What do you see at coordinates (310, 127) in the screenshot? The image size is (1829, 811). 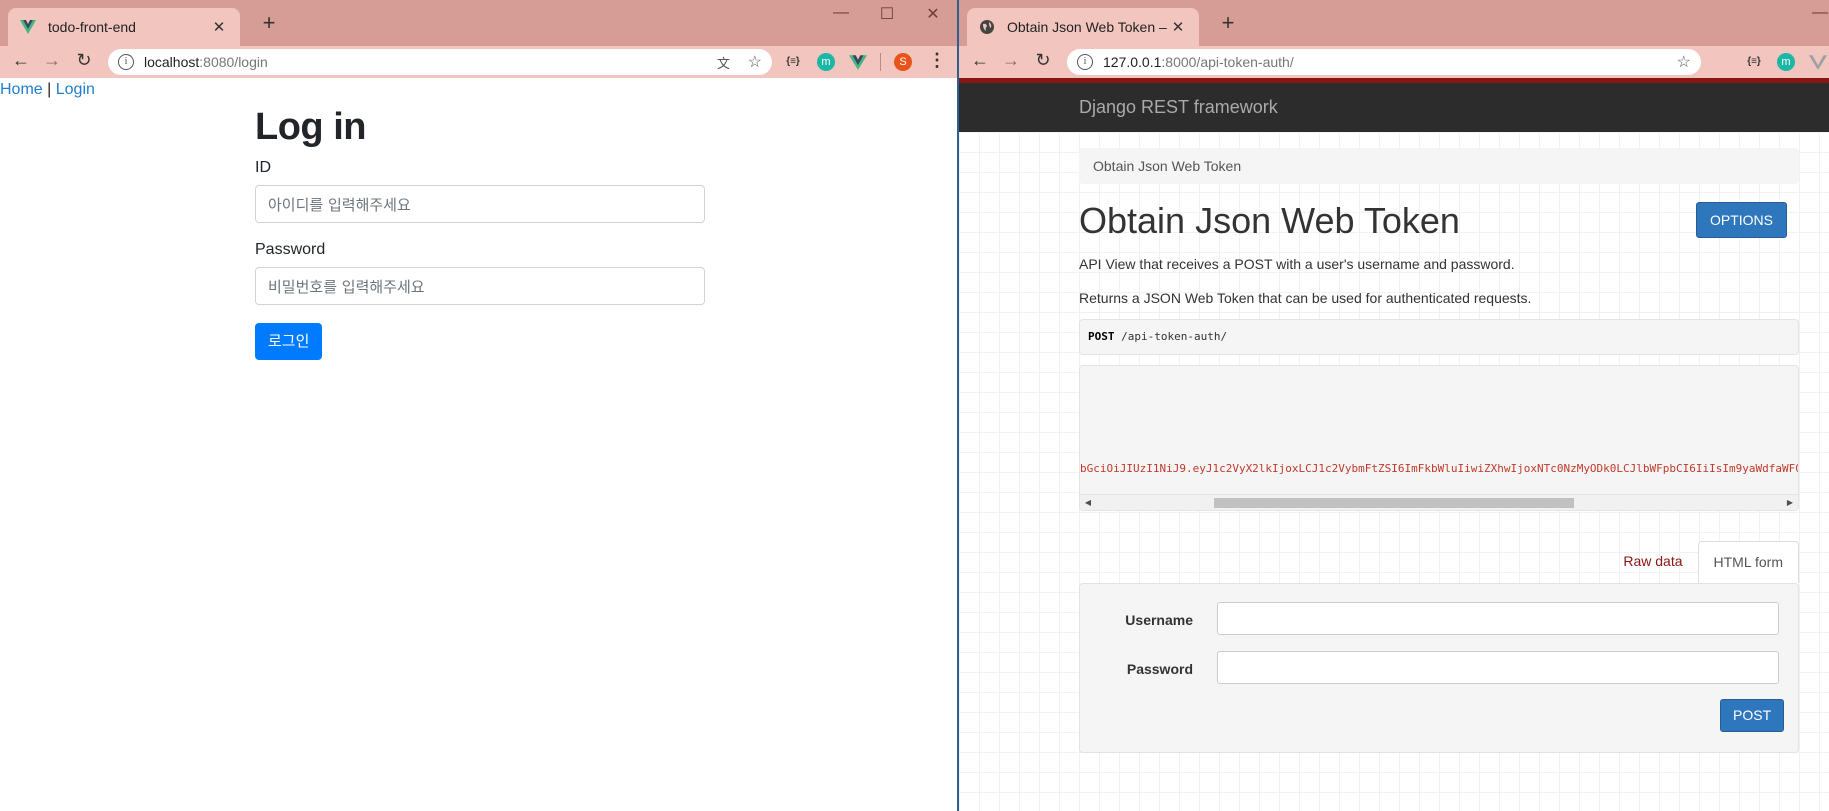 I see `page-title: Log in` at bounding box center [310, 127].